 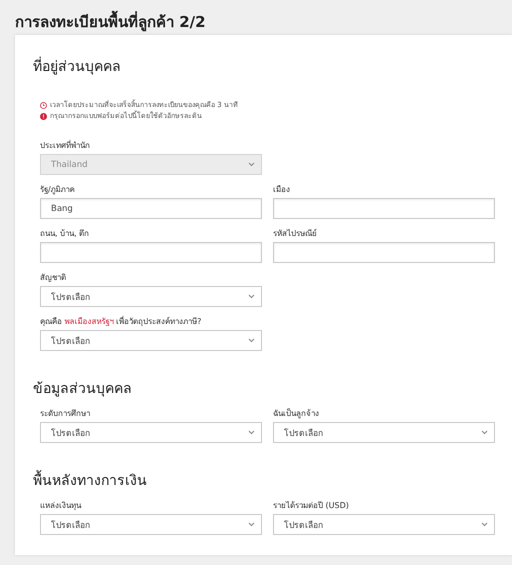 What do you see at coordinates (272, 66) in the screenshot?
I see `section-heading: ที่อยู่ส่วนบุคคล` at bounding box center [272, 66].